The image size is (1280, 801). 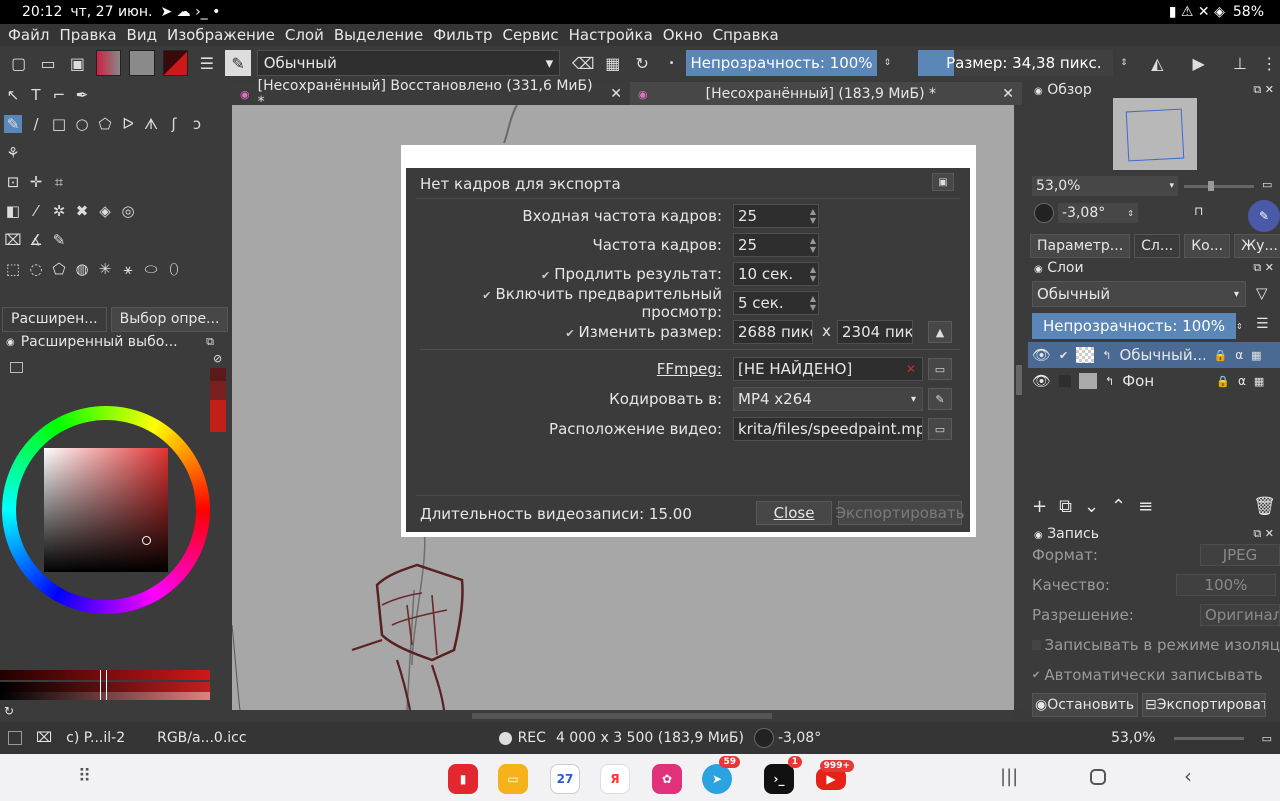 I want to click on layer-filter-icon: ▽, so click(x=1262, y=293).